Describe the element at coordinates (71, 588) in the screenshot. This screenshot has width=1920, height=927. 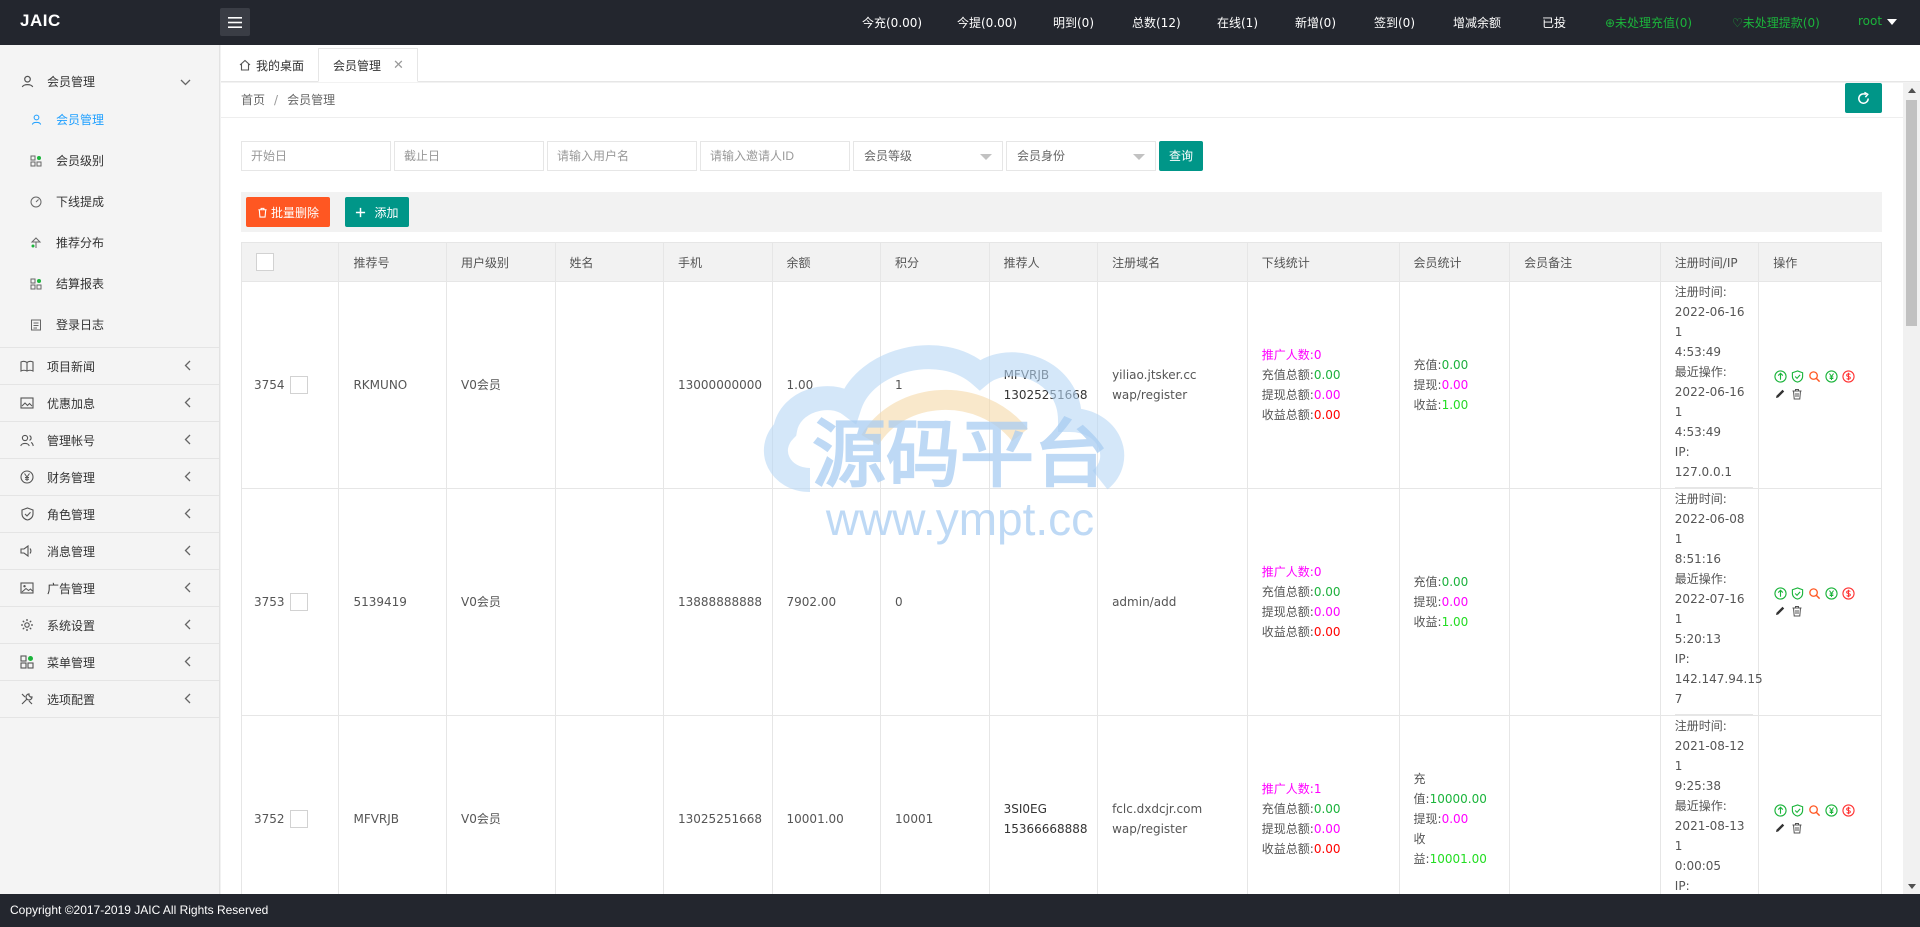
I see `sidebar-group-label: 广告管理` at that location.